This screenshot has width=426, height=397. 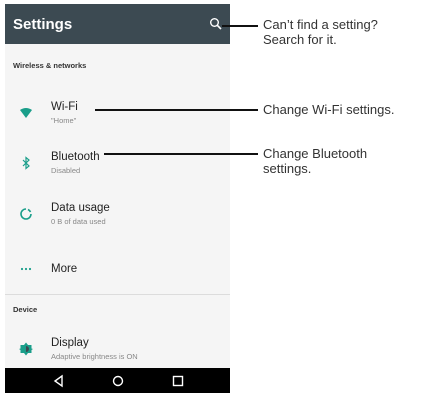 I want to click on back-icon, so click(x=59, y=381).